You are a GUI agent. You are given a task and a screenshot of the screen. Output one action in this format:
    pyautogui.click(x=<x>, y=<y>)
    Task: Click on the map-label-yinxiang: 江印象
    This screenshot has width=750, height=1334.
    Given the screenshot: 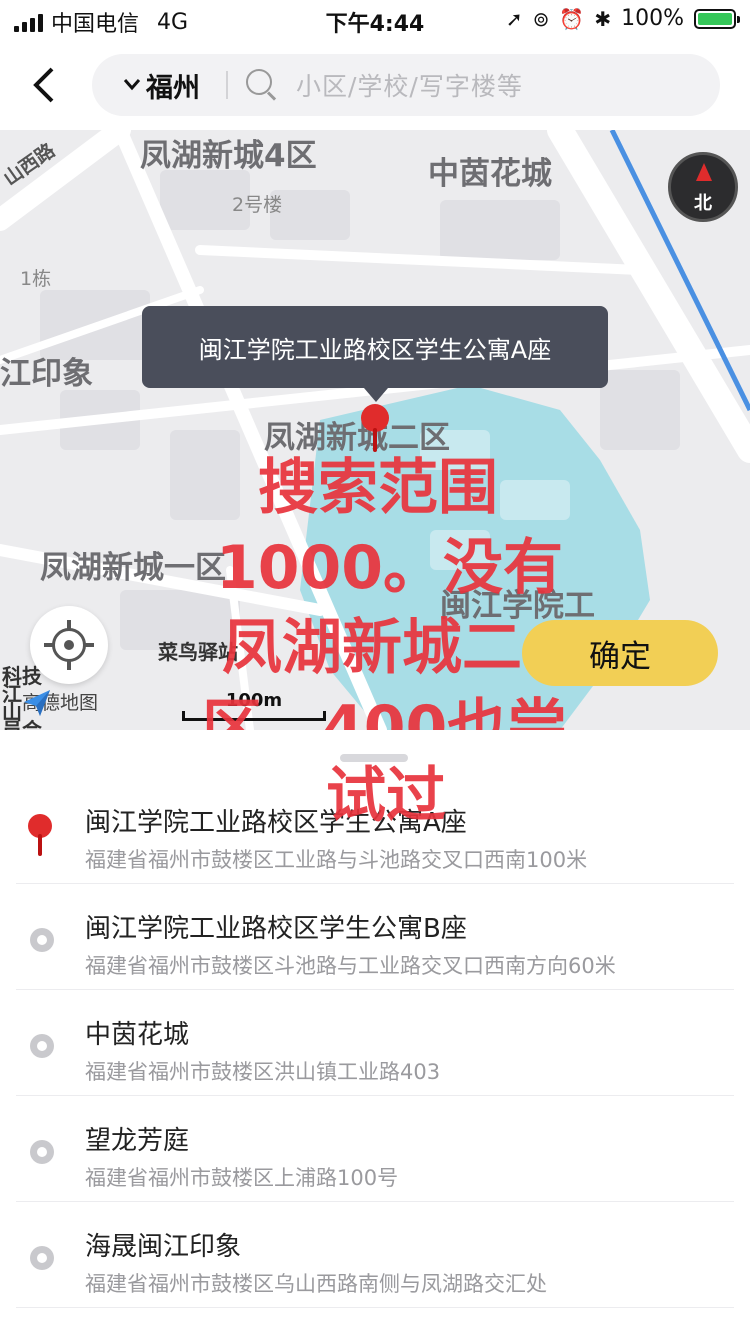 What is the action you would take?
    pyautogui.click(x=46, y=374)
    